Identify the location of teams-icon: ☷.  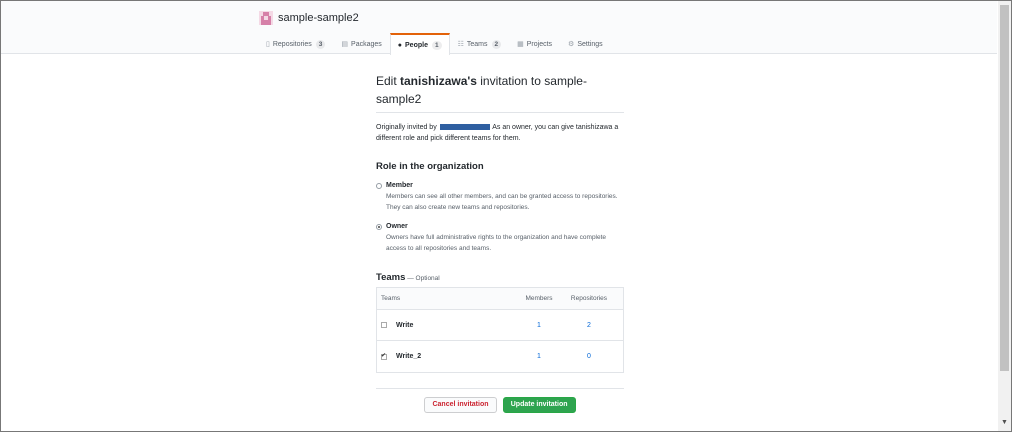
(460, 44).